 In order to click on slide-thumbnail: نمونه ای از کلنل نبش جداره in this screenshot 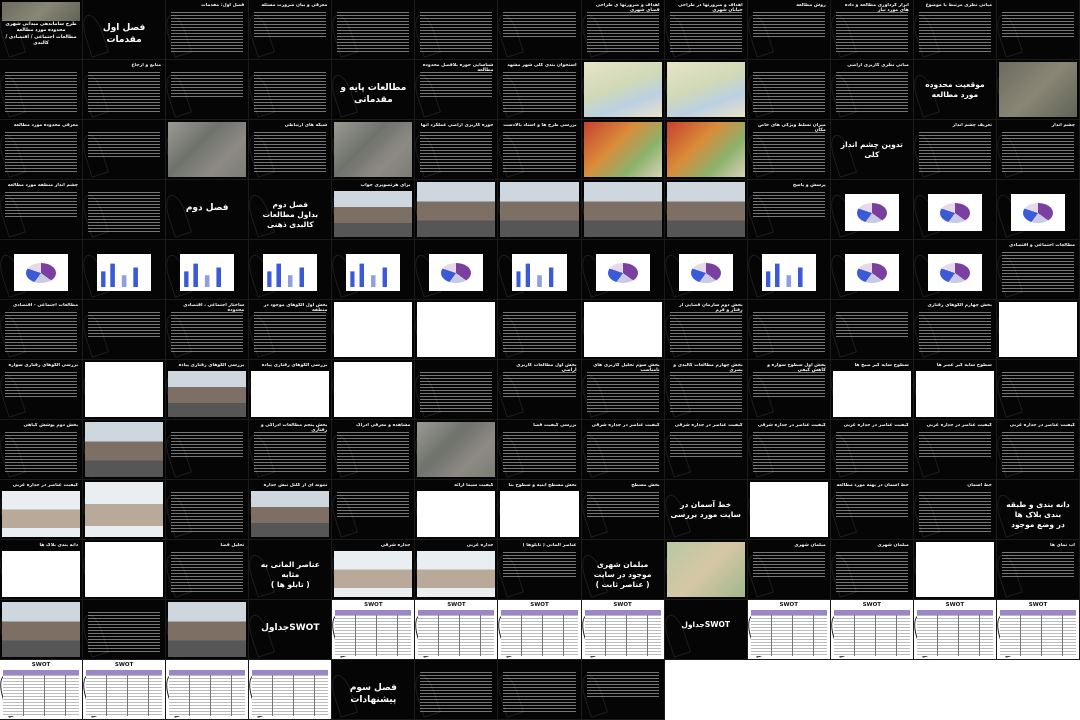, I will do `click(291, 510)`.